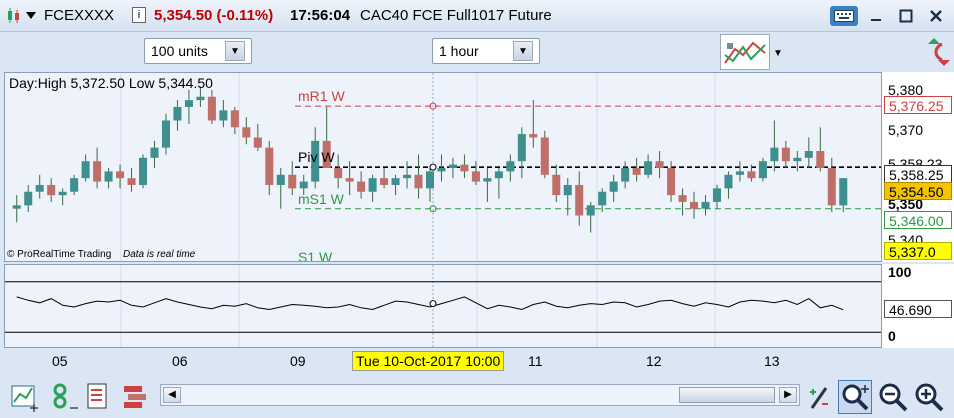  I want to click on instrument-description: CAC40 FCE Full1017 Future, so click(456, 15).